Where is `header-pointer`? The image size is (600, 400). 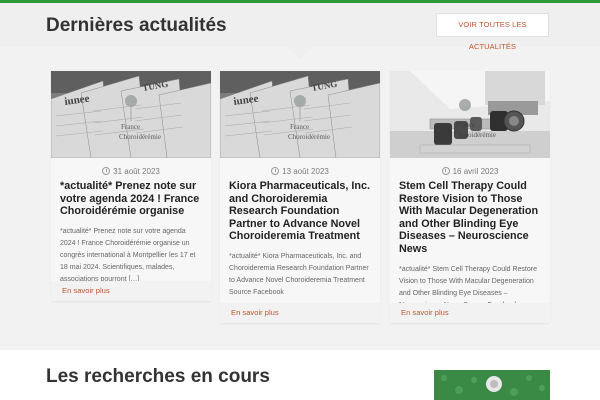 header-pointer is located at coordinates (300, 53).